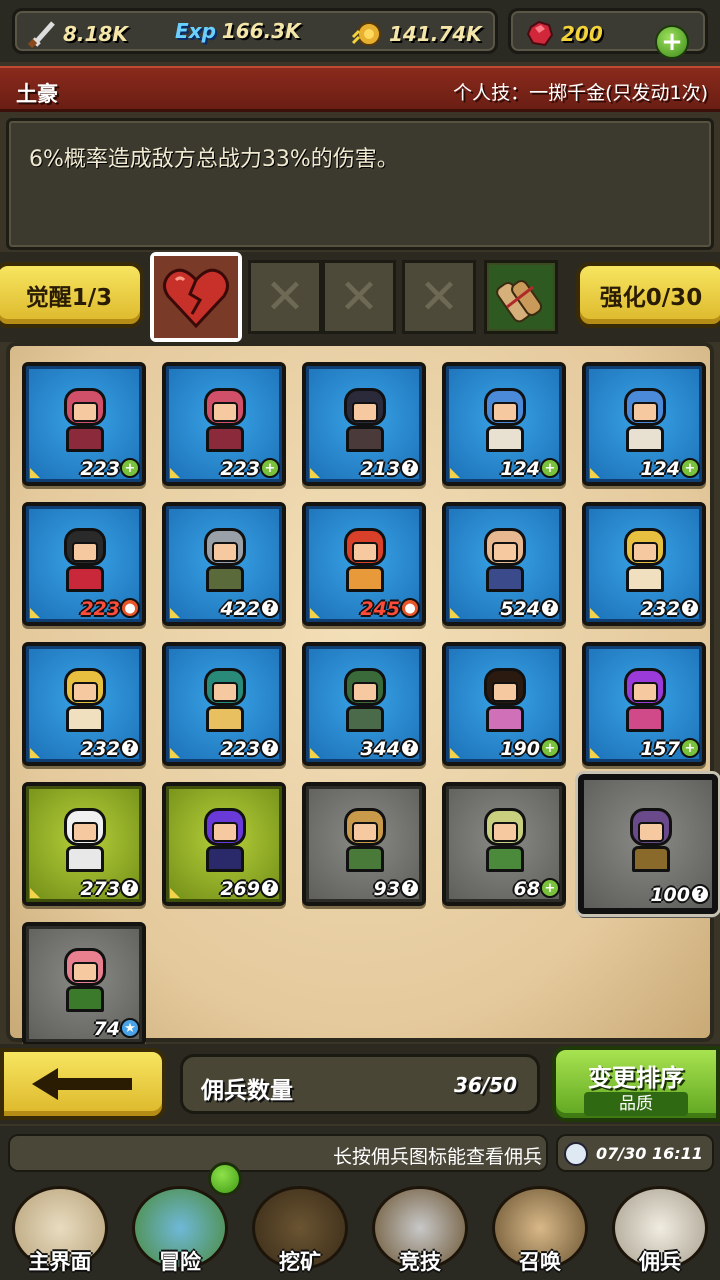 The width and height of the screenshot is (720, 1280). Describe the element at coordinates (364, 564) in the screenshot. I see `mercenary-card: 245 ●` at that location.